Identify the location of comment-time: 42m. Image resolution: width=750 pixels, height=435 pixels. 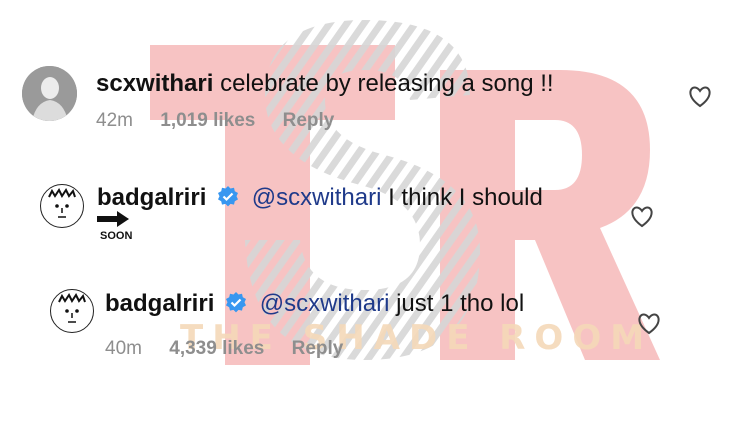
(114, 120).